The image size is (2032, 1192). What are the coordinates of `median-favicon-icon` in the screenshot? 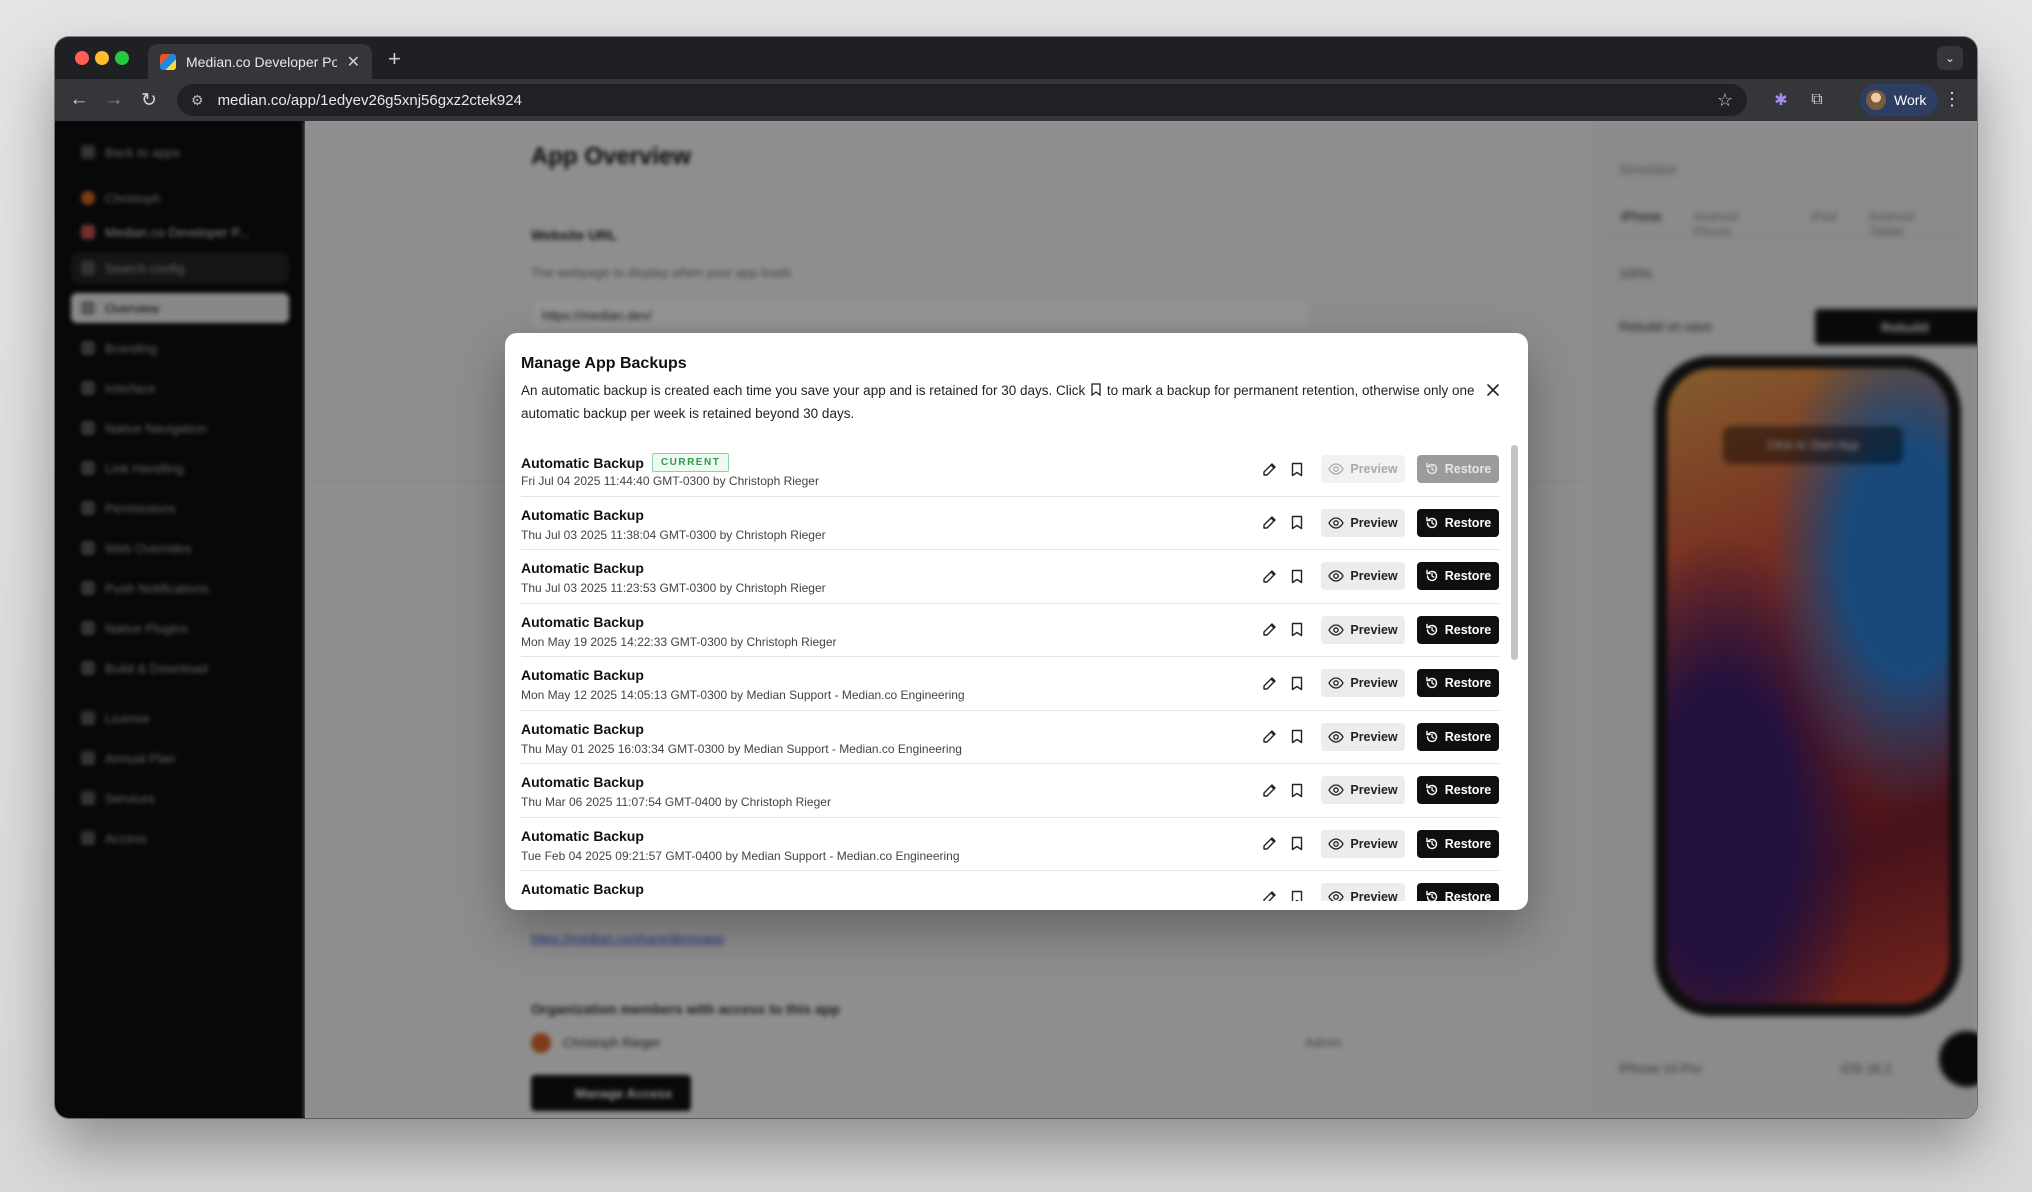 It's located at (168, 61).